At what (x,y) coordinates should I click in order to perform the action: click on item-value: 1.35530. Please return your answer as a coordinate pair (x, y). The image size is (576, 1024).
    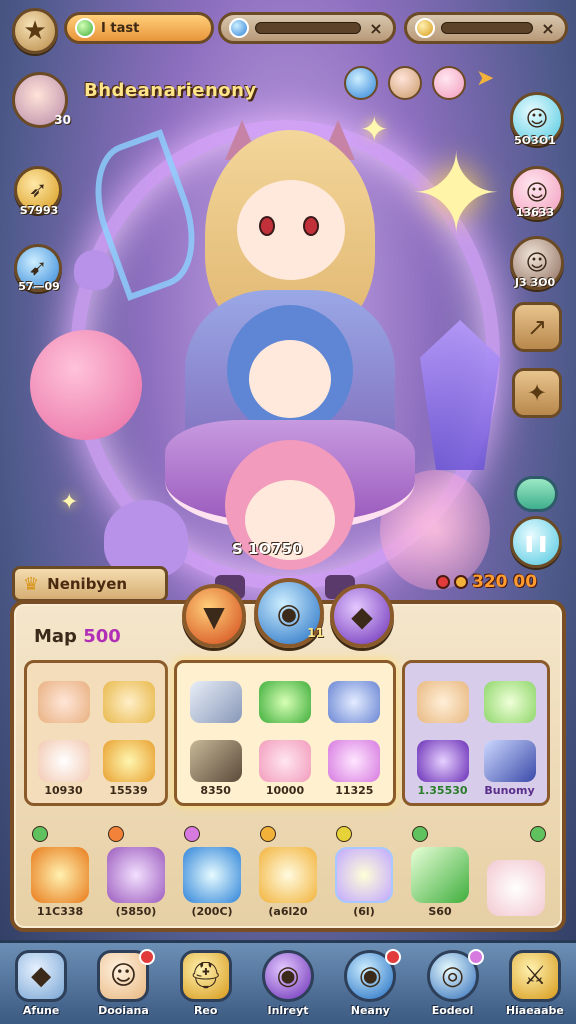
    Looking at the image, I should click on (442, 790).